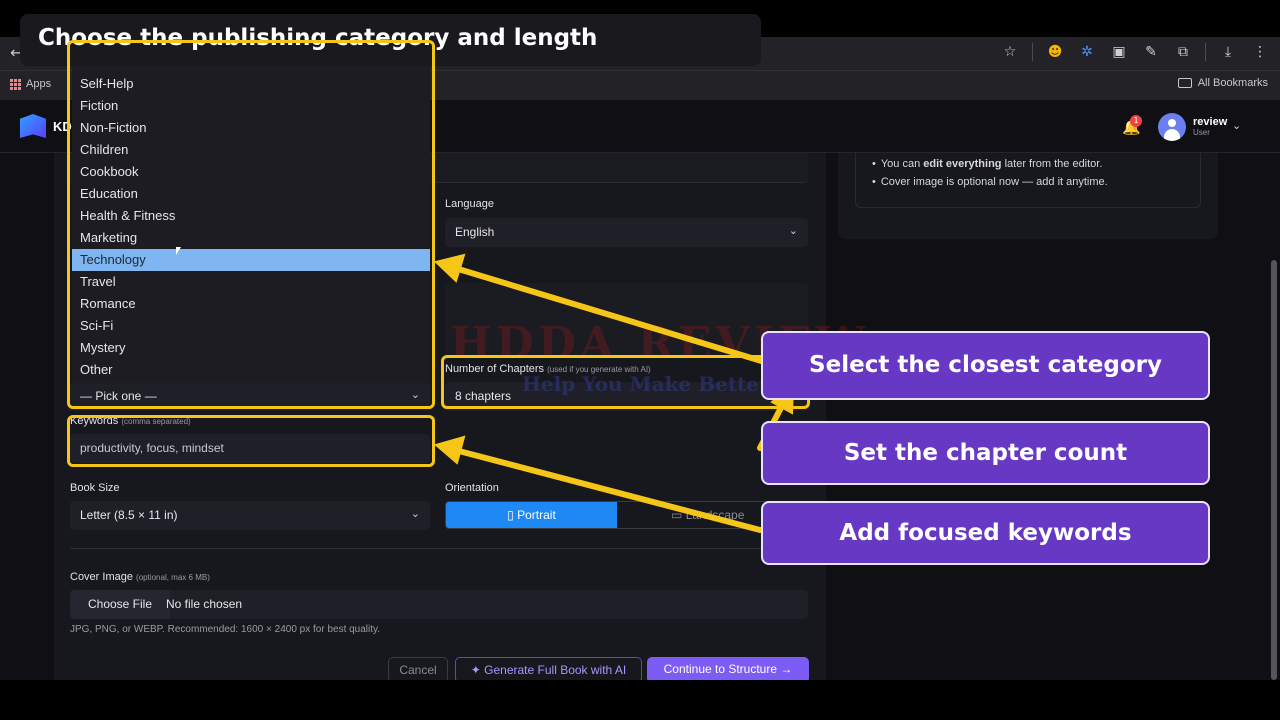 This screenshot has height=720, width=1280. I want to click on all-bookmarks: All Bookmarks, so click(1222, 83).